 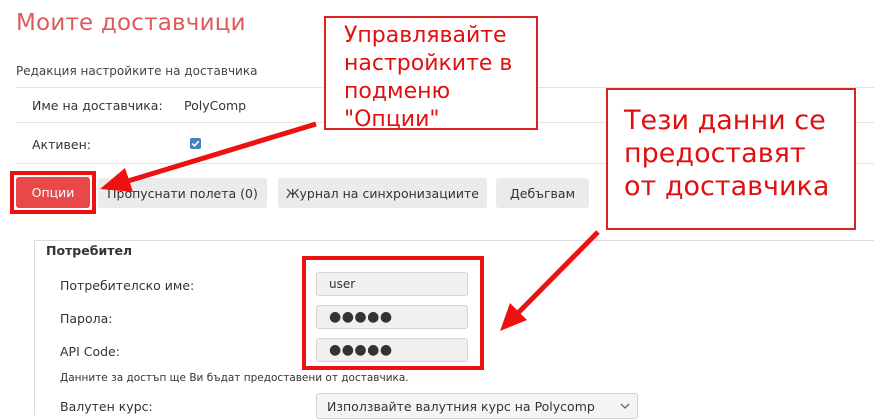 What do you see at coordinates (625, 406) in the screenshot?
I see `chevron-down-icon` at bounding box center [625, 406].